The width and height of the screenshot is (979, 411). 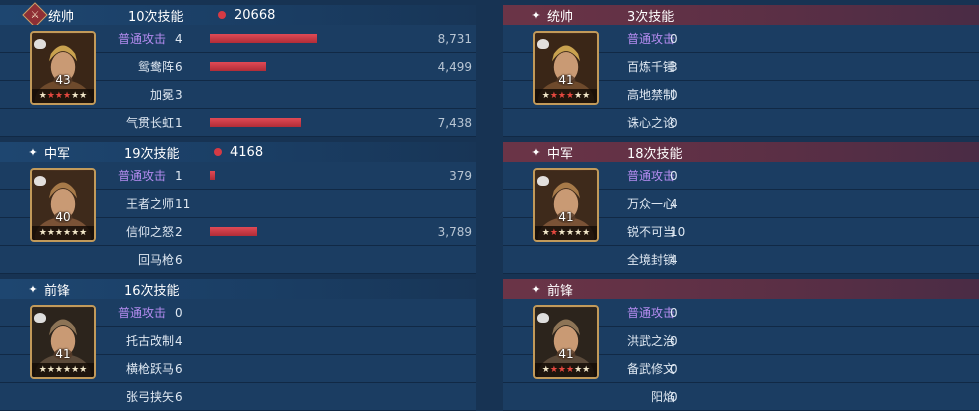 What do you see at coordinates (57, 154) in the screenshot?
I see `role-name: 中军` at bounding box center [57, 154].